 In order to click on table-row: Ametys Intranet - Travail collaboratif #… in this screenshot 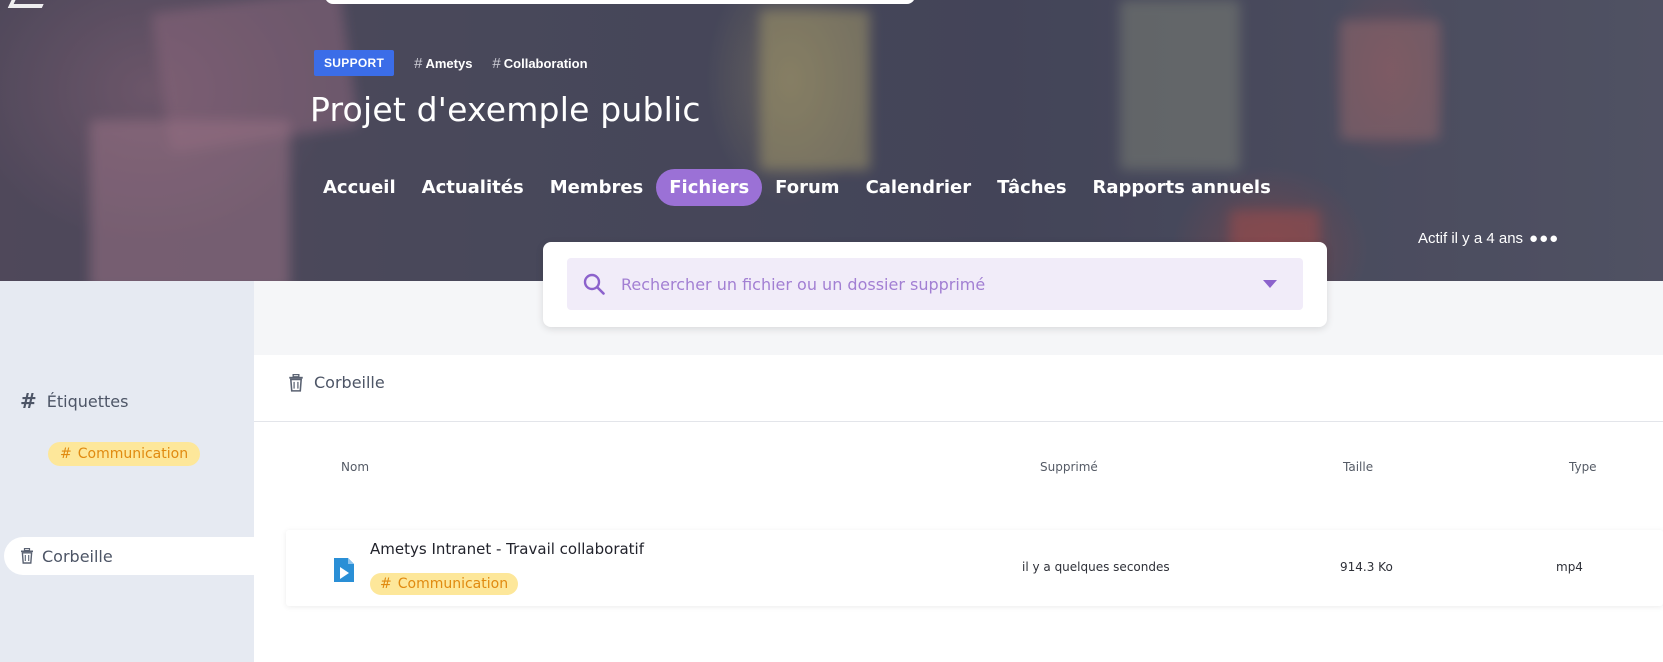, I will do `click(974, 568)`.